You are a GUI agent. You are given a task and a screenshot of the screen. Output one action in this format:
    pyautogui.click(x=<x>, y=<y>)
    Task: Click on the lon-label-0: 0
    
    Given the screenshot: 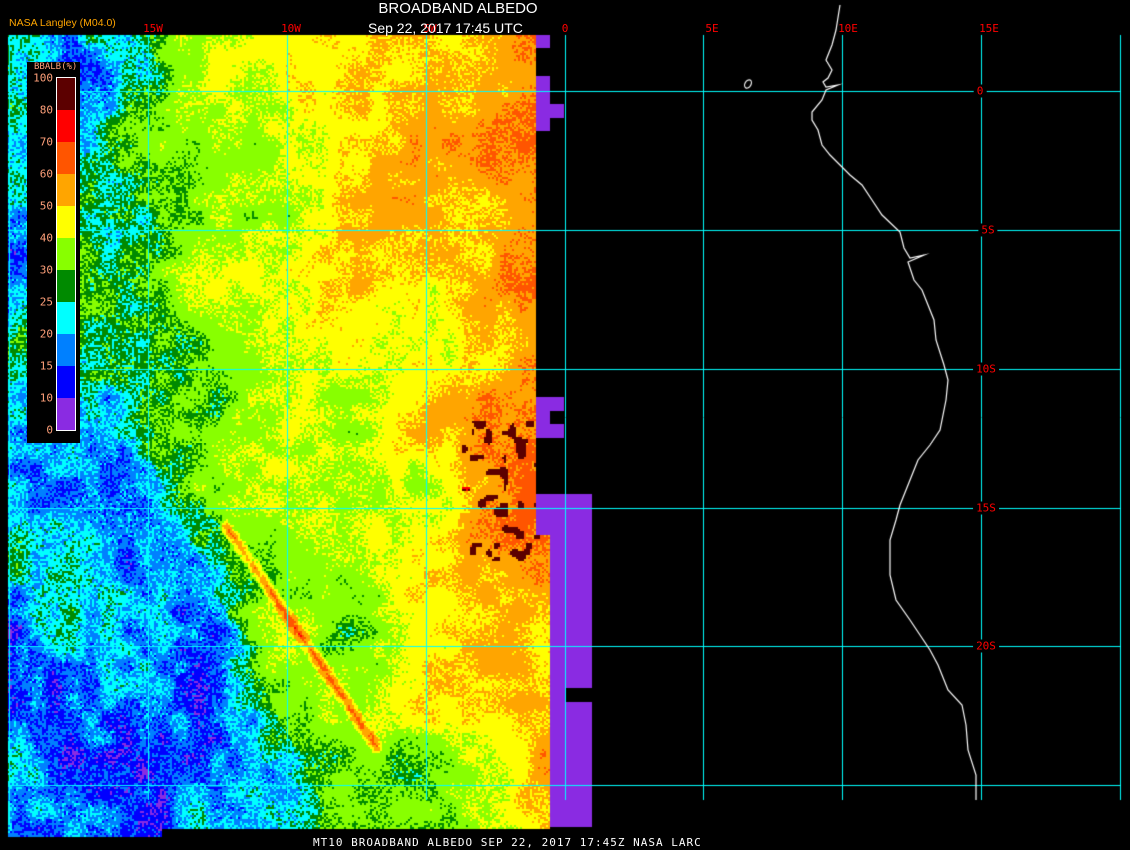 What is the action you would take?
    pyautogui.click(x=565, y=28)
    